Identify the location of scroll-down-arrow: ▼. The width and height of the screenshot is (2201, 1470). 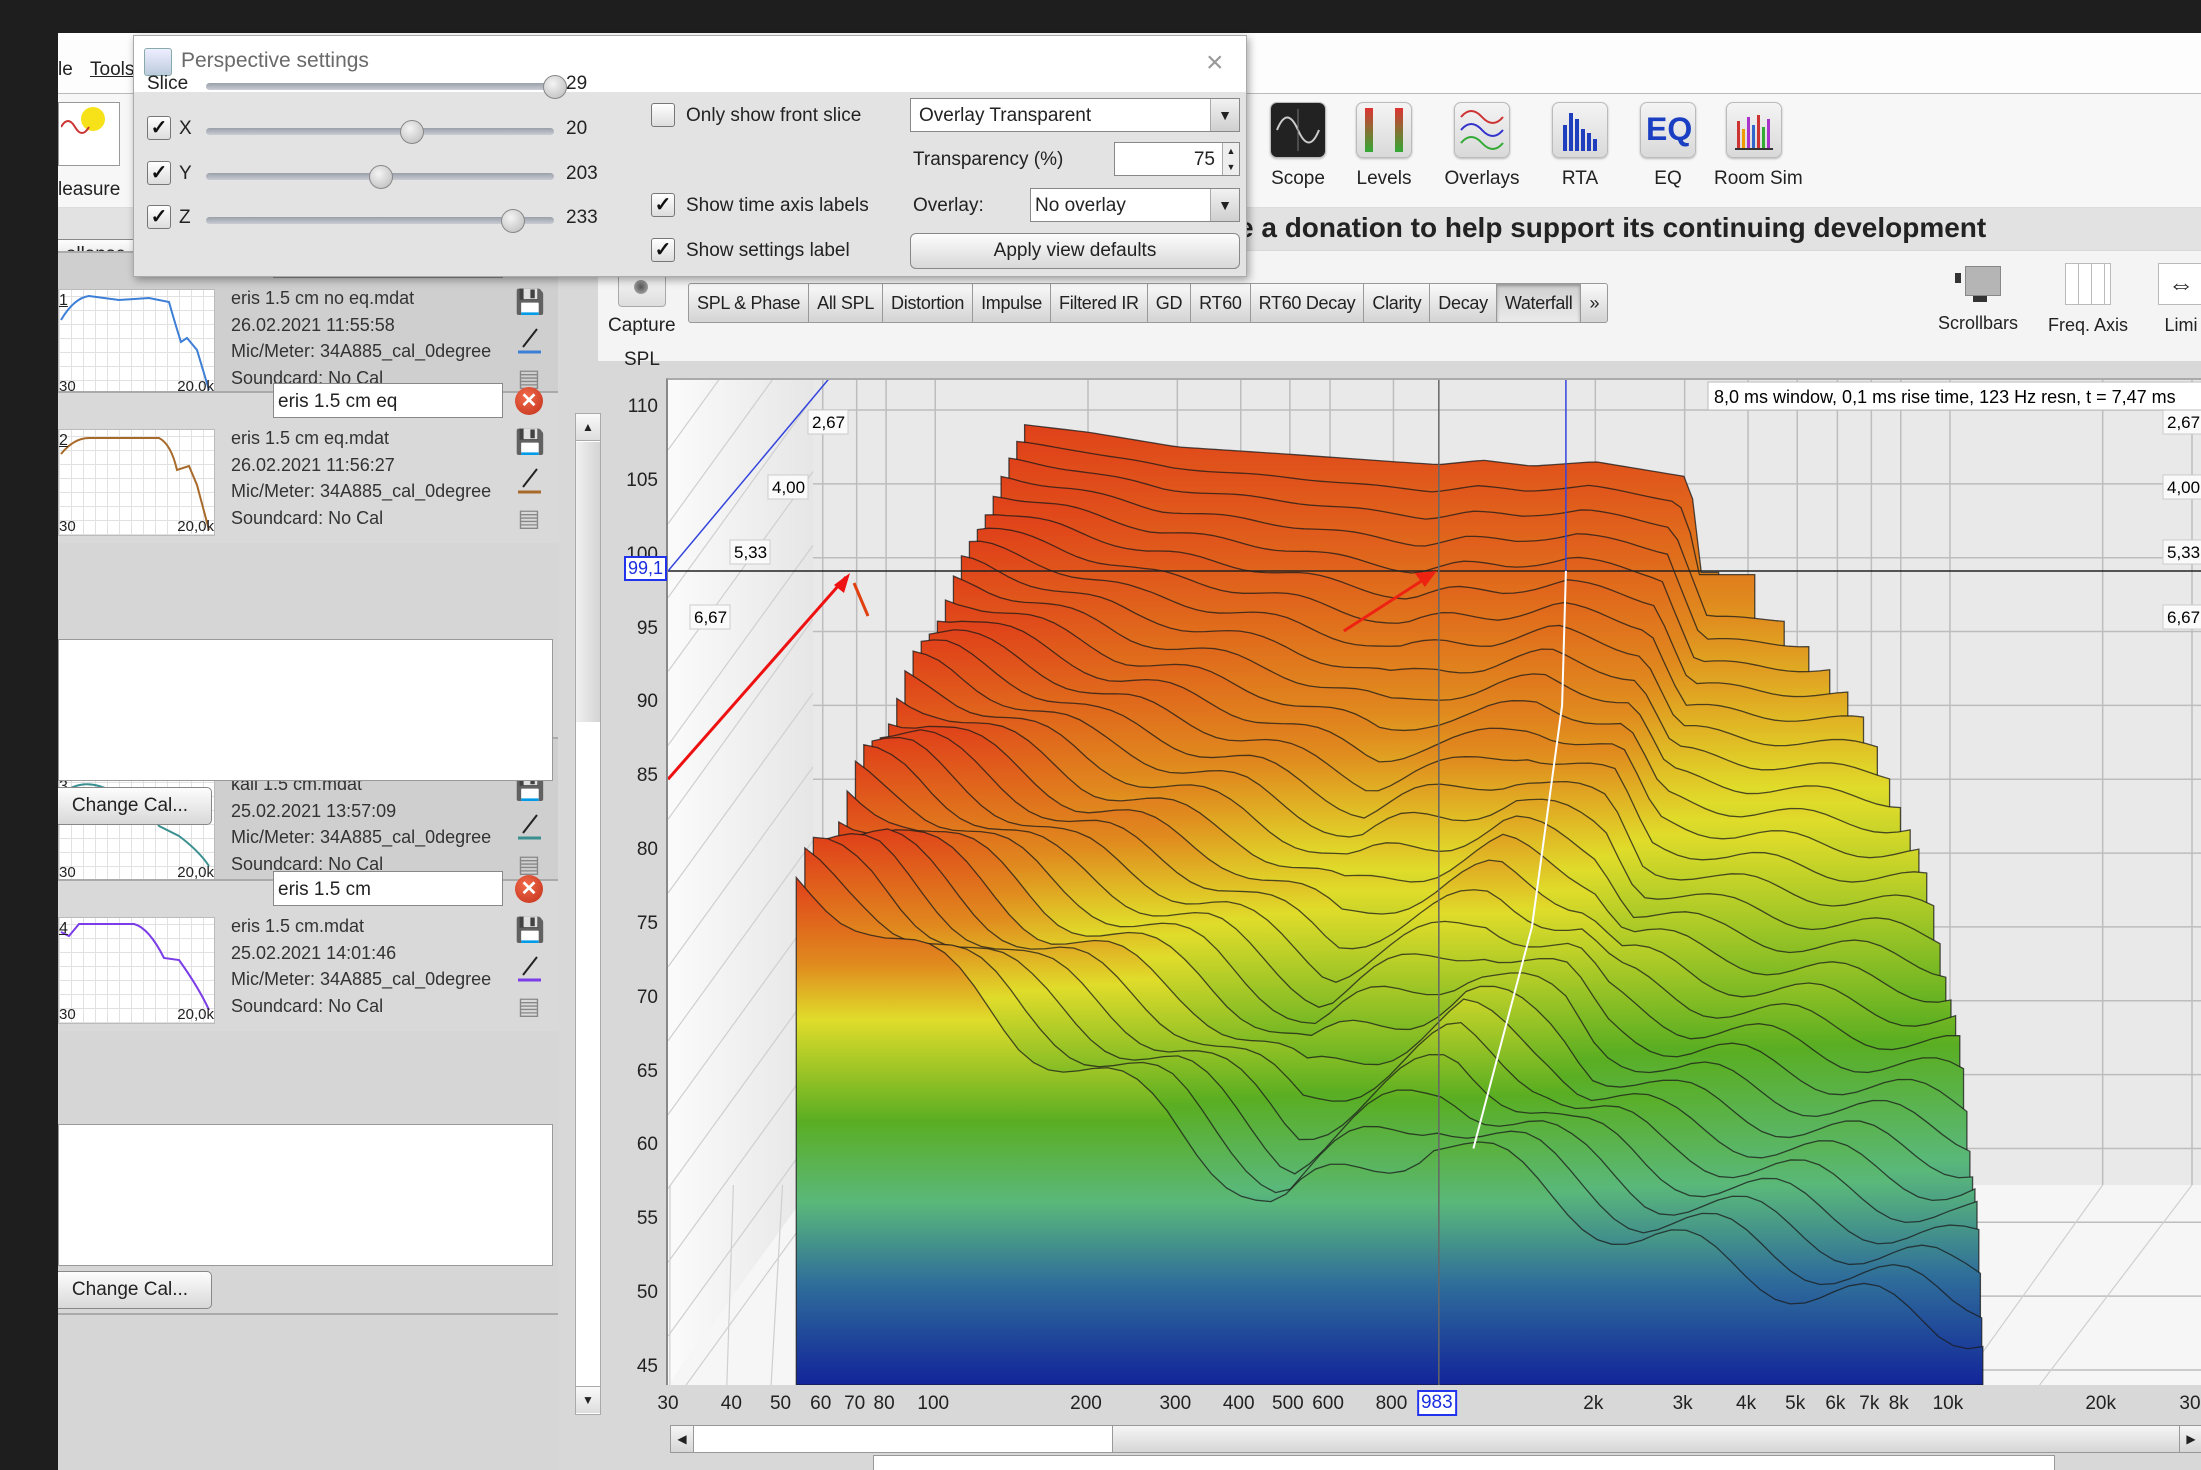
(588, 1399).